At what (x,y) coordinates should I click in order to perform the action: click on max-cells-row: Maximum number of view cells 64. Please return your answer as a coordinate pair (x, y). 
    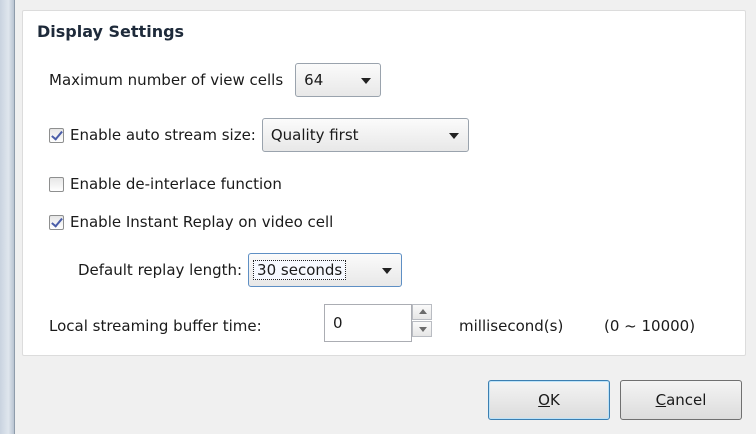
    Looking at the image, I should click on (215, 80).